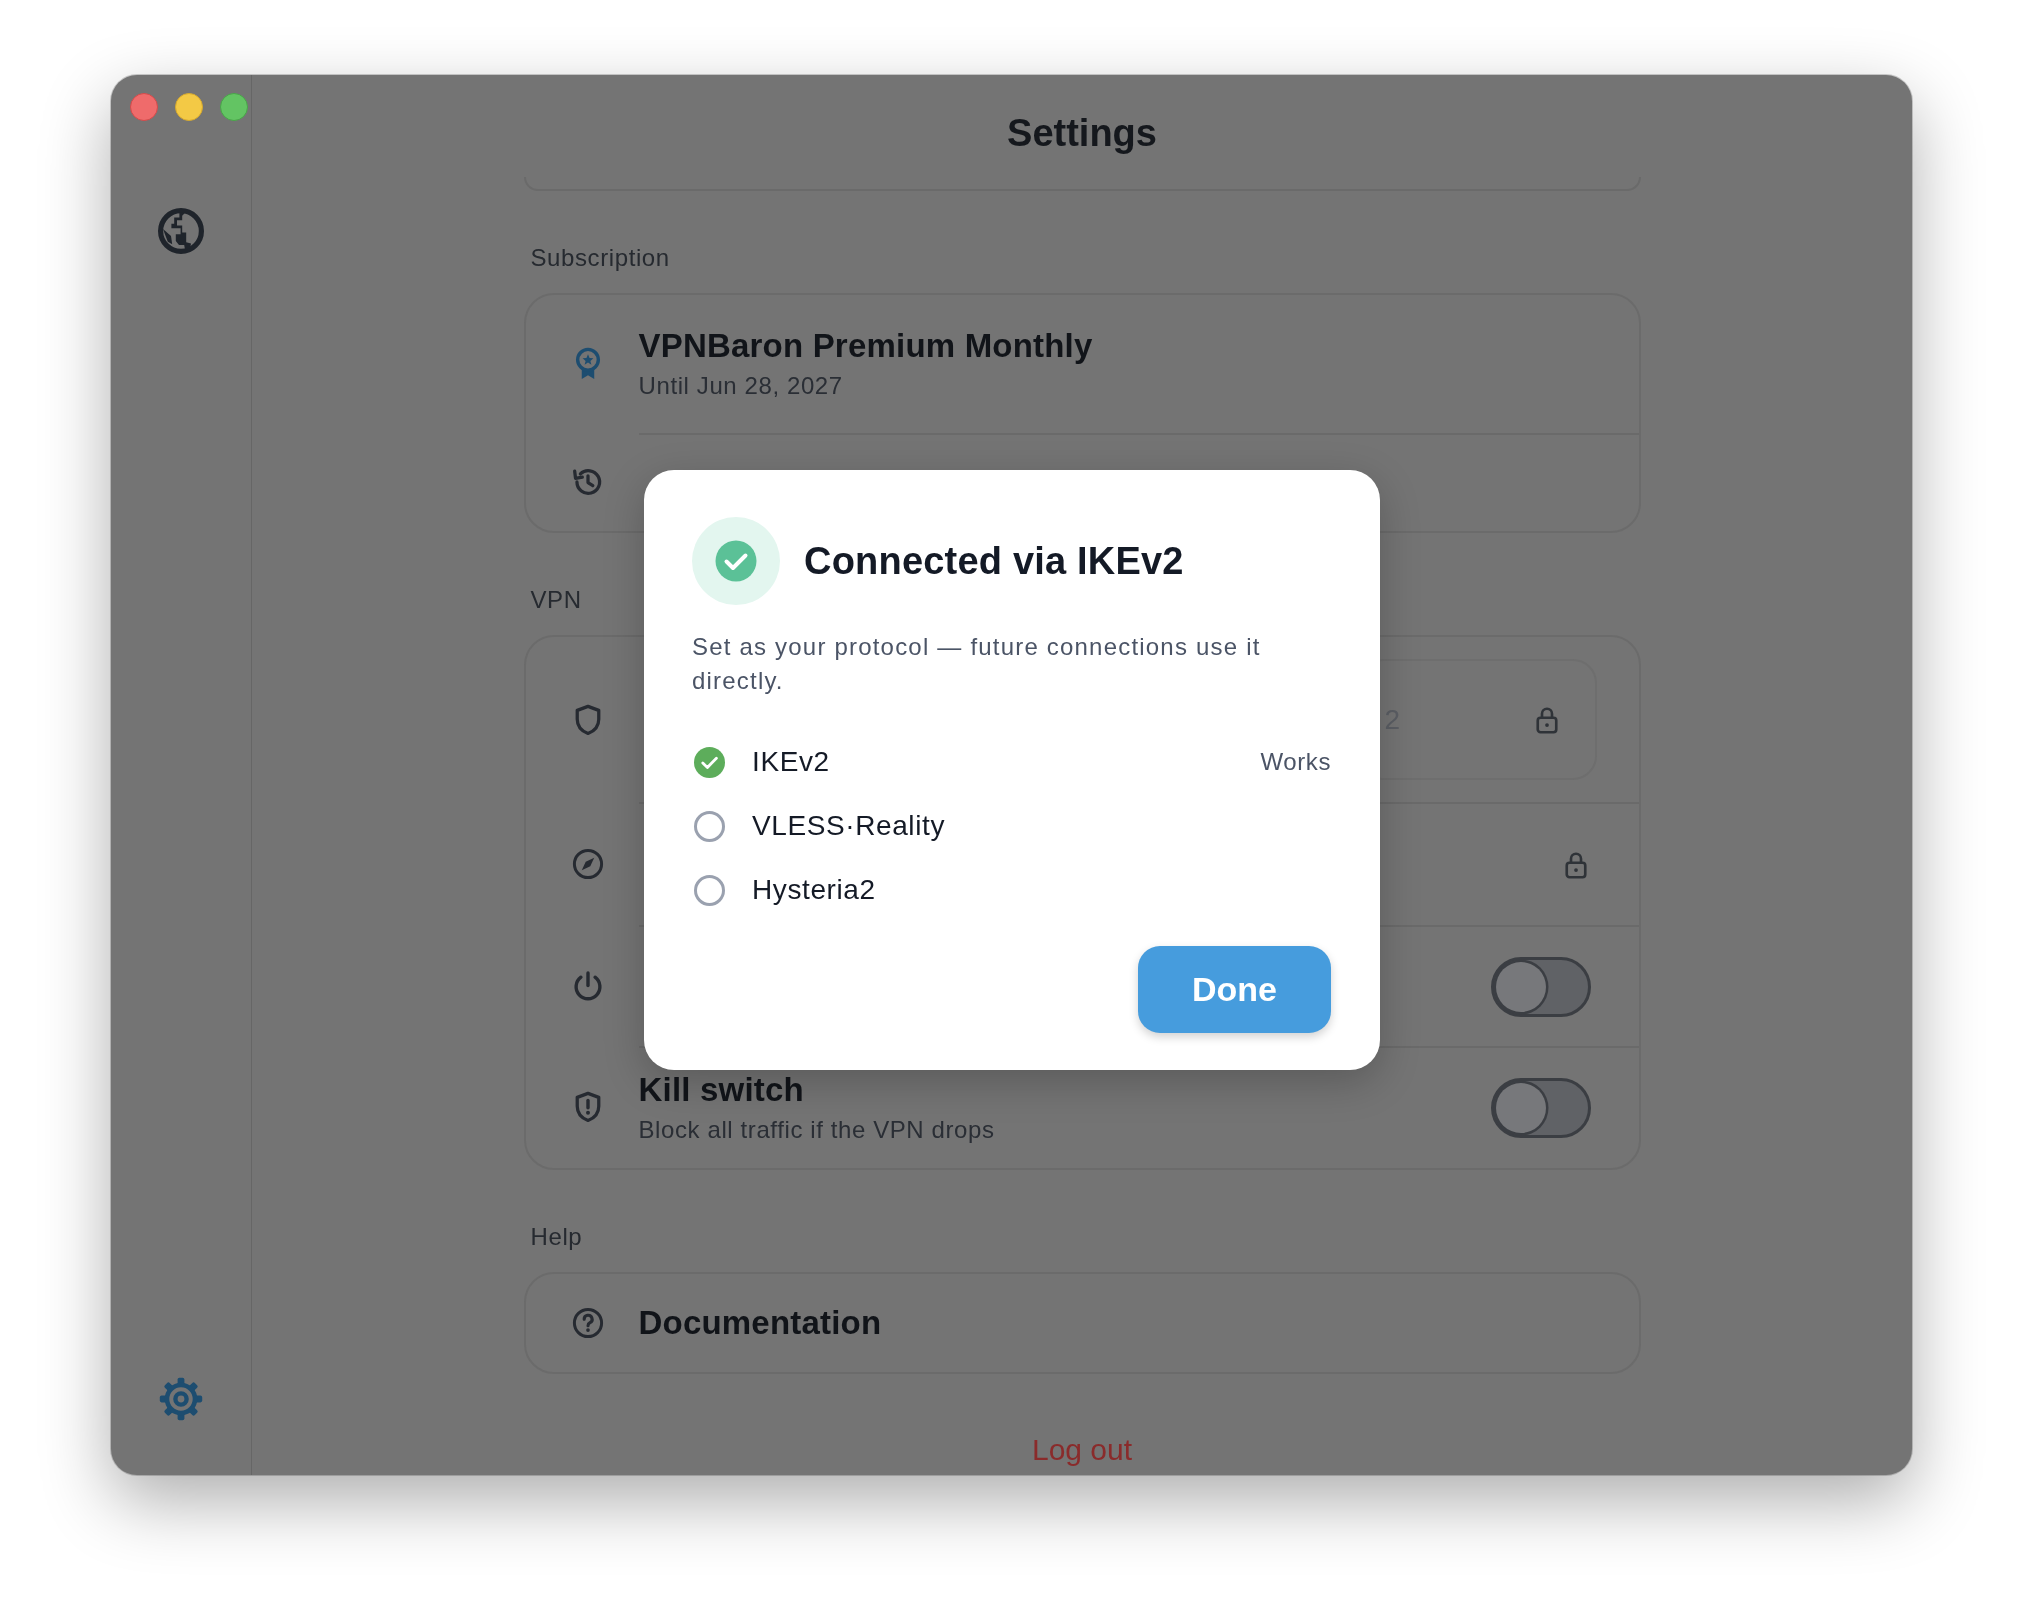  I want to click on done-button: Done, so click(1234, 989).